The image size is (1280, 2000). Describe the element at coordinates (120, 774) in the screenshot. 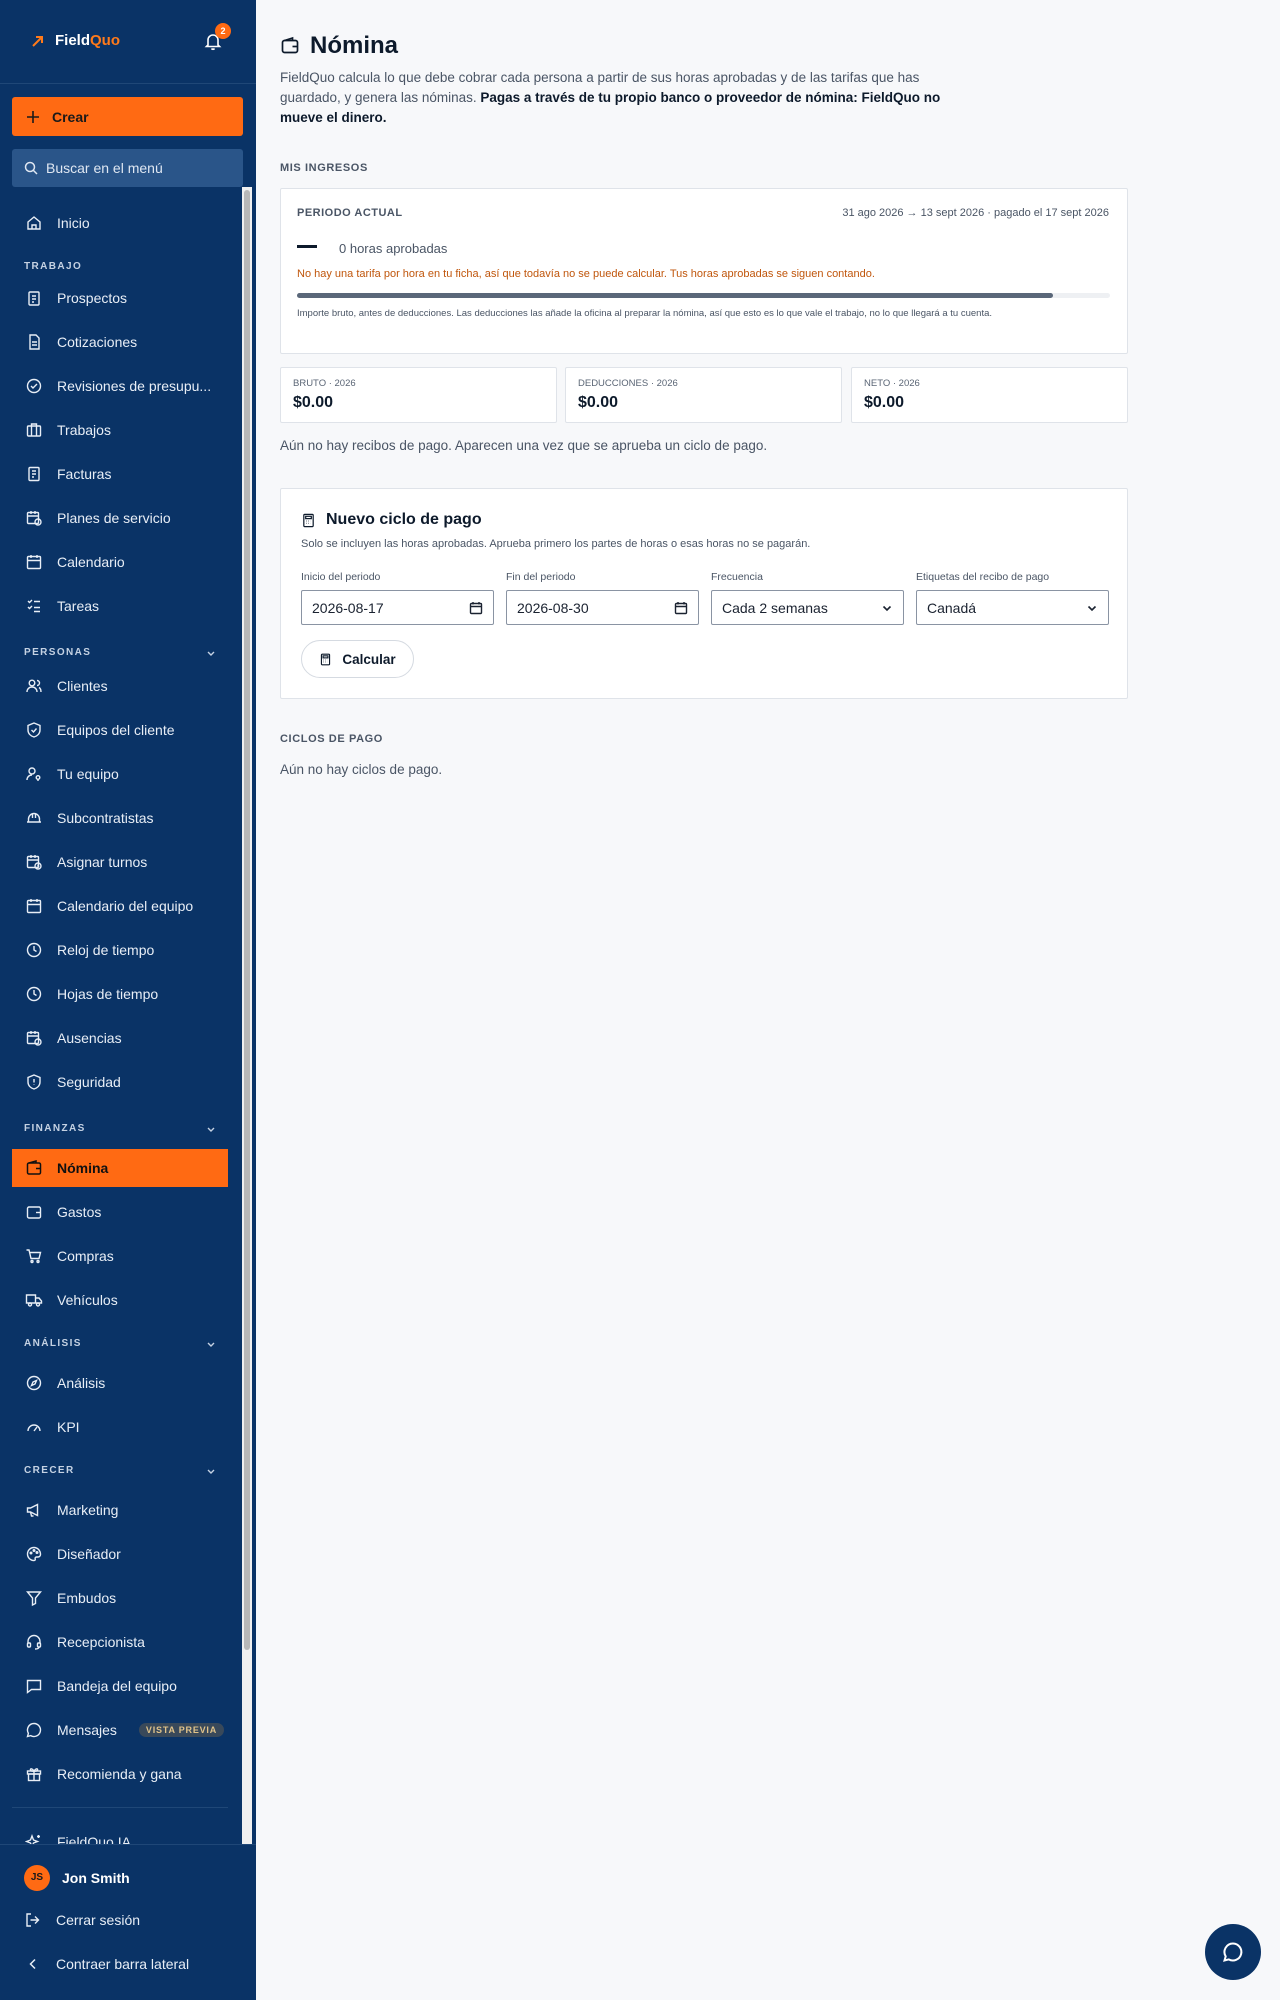

I see `sidebar-item-tu-equipo: Tu equipo` at that location.